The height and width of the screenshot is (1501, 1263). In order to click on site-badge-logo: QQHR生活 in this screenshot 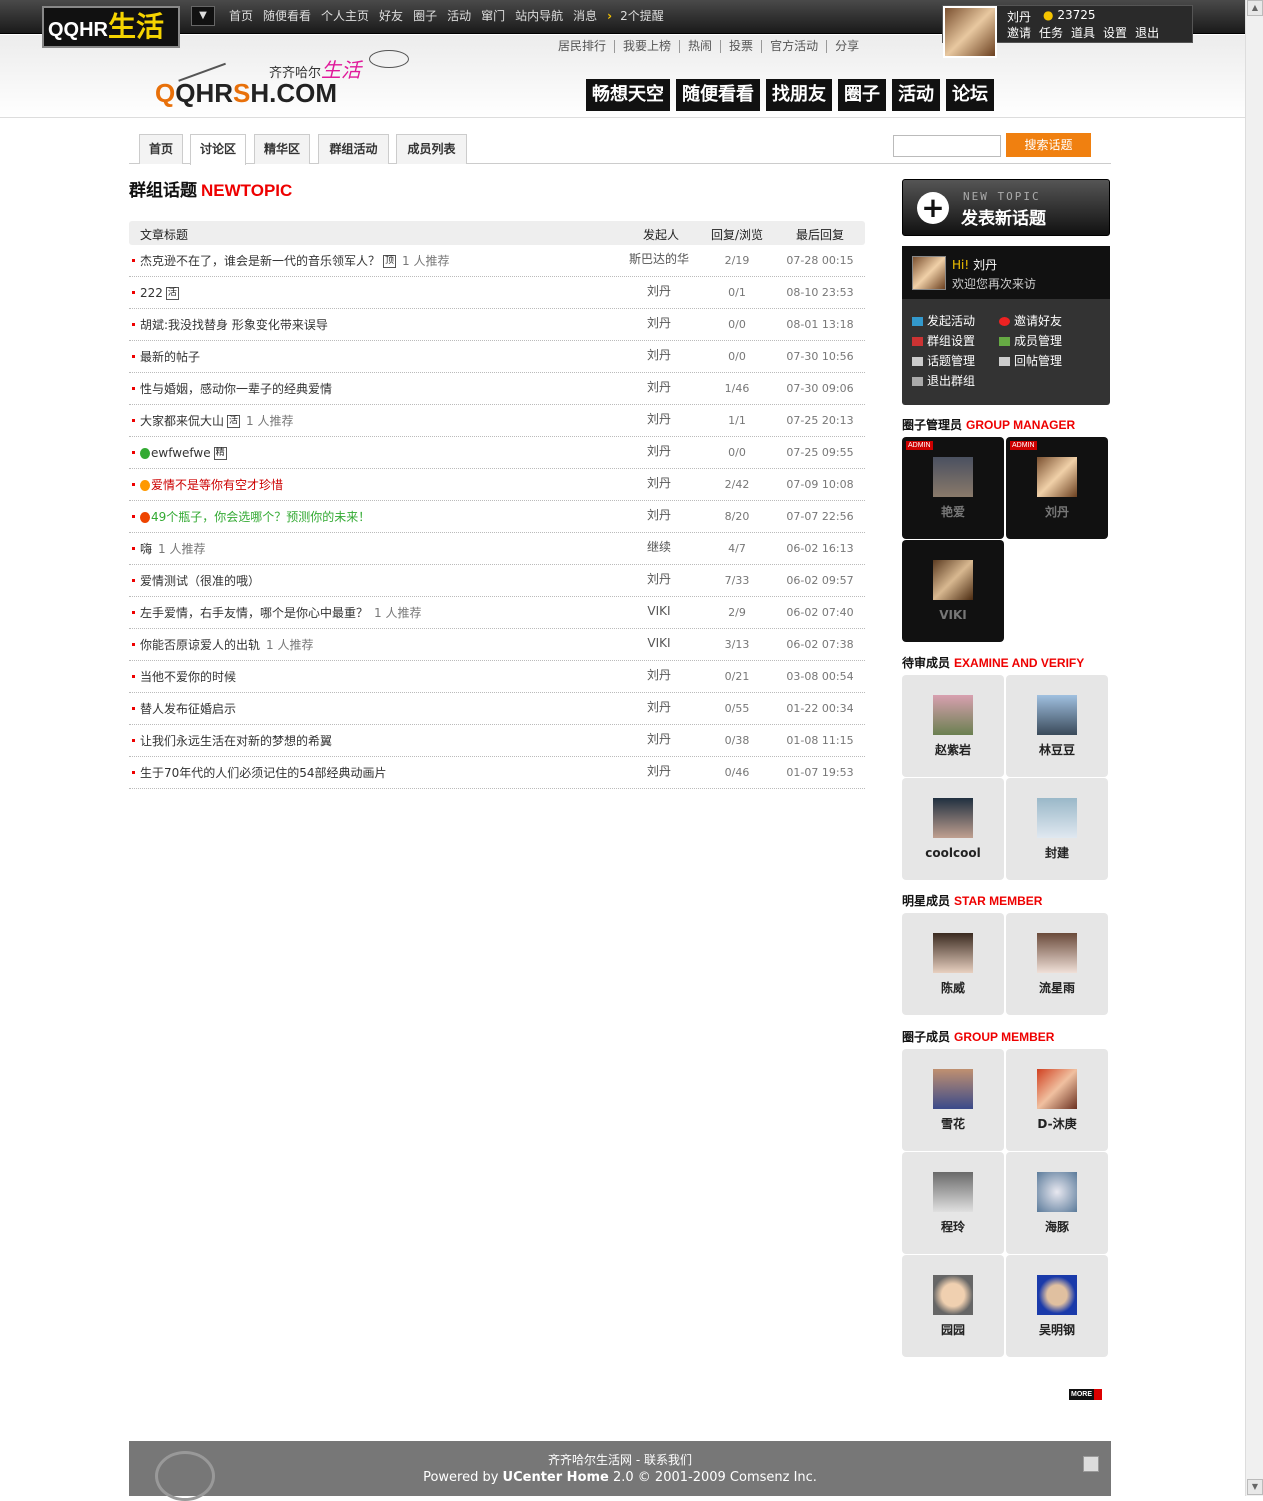, I will do `click(111, 27)`.